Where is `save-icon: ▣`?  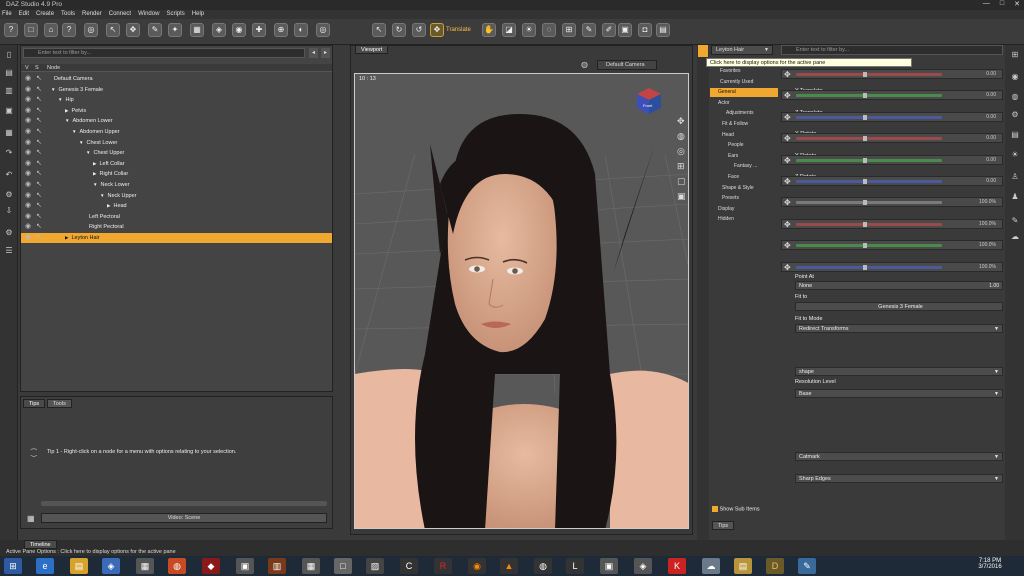 save-icon: ▣ is located at coordinates (9, 111).